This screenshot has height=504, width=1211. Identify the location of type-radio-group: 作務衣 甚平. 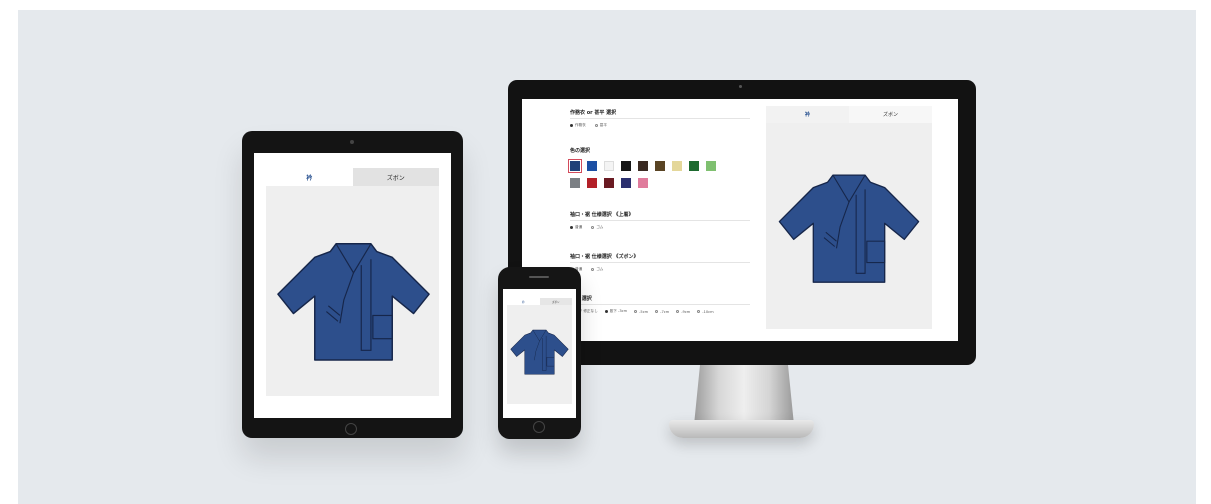
(588, 125).